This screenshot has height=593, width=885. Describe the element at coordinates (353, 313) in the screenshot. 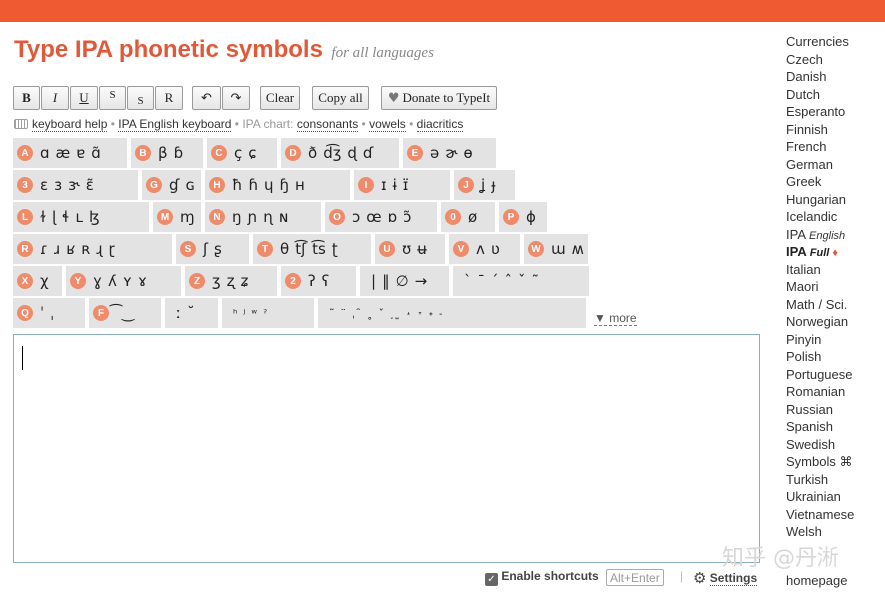

I see `ipa-symbol-key: ˌ` at that location.